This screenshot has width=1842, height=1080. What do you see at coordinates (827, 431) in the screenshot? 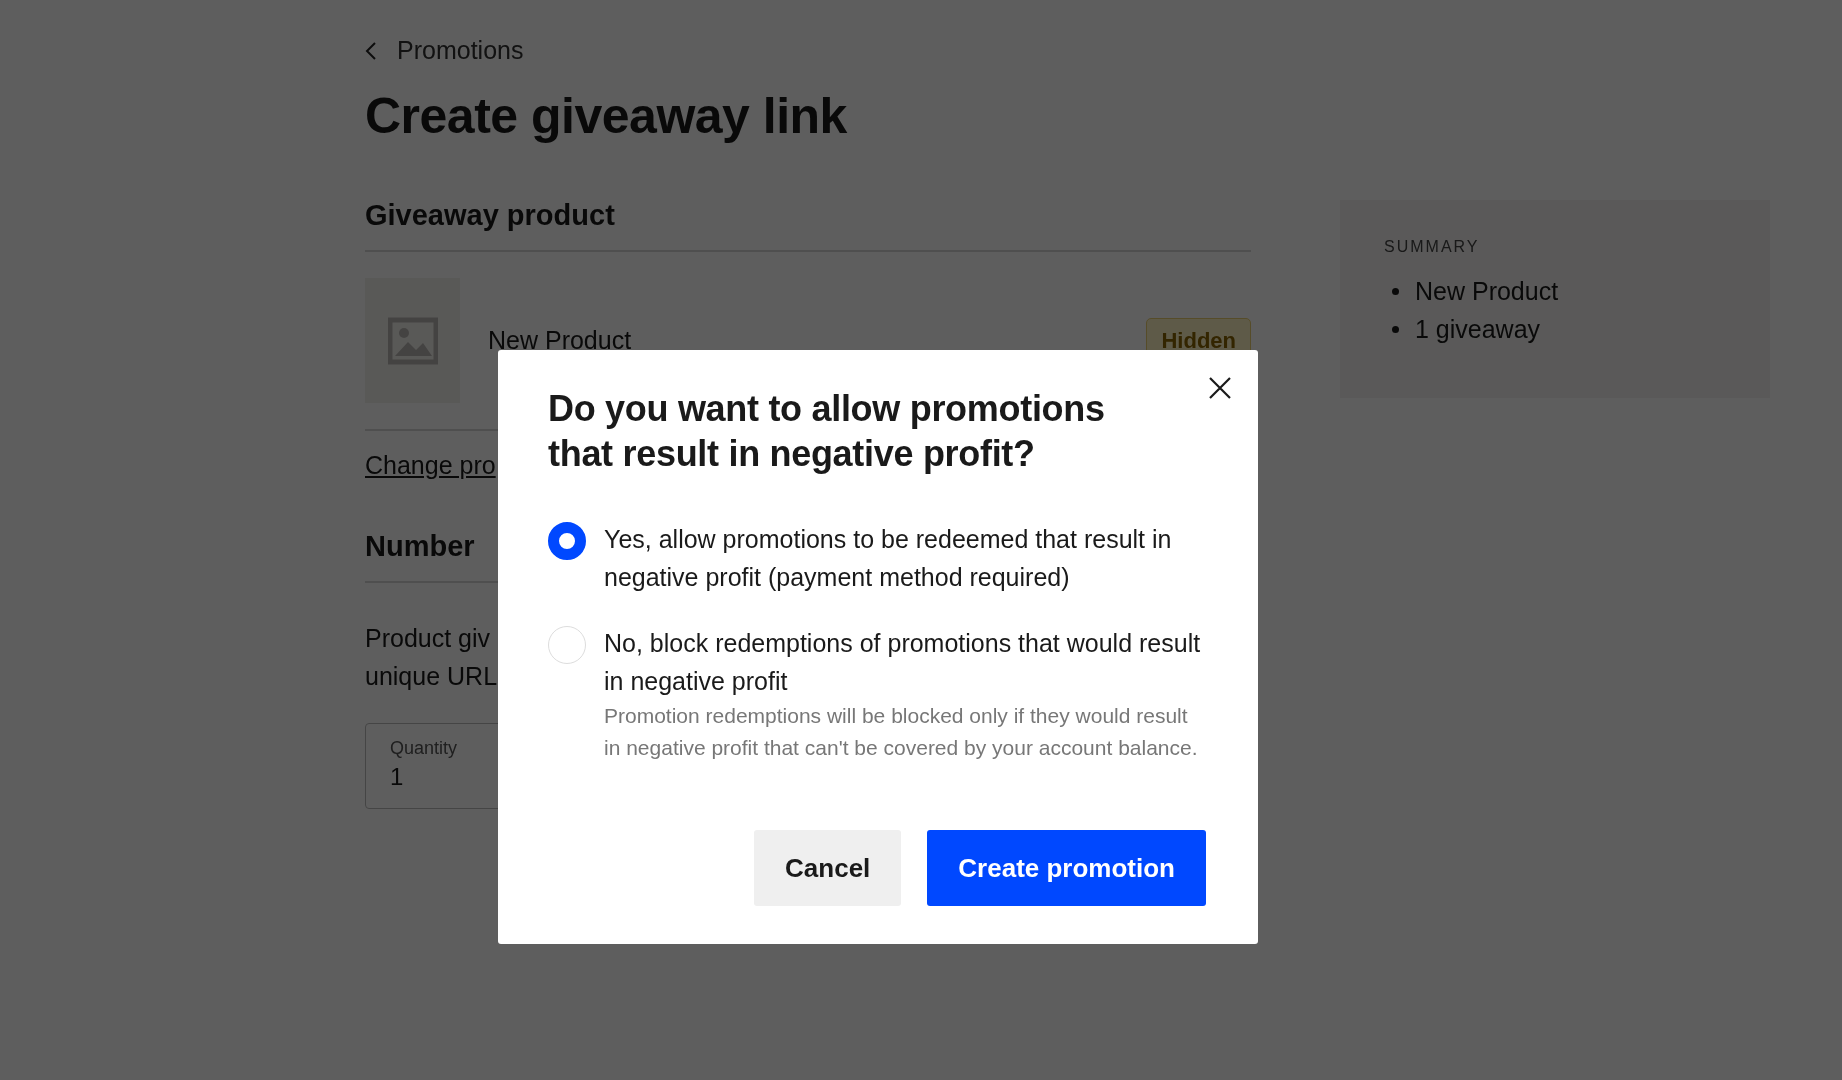
I see `dialog-title: Do you want to allow promotions that result in negative profit?` at bounding box center [827, 431].